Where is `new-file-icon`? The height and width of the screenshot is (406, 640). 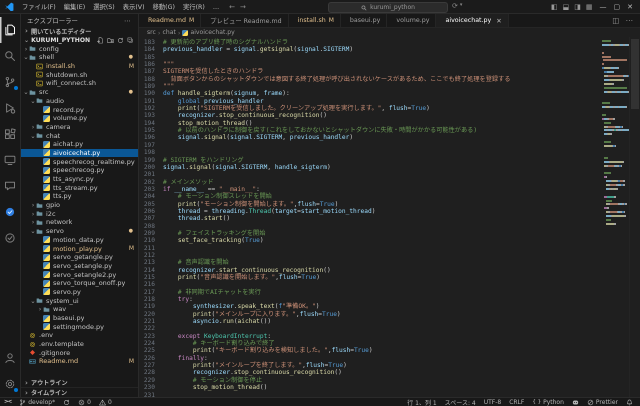
new-file-icon is located at coordinates (100, 40).